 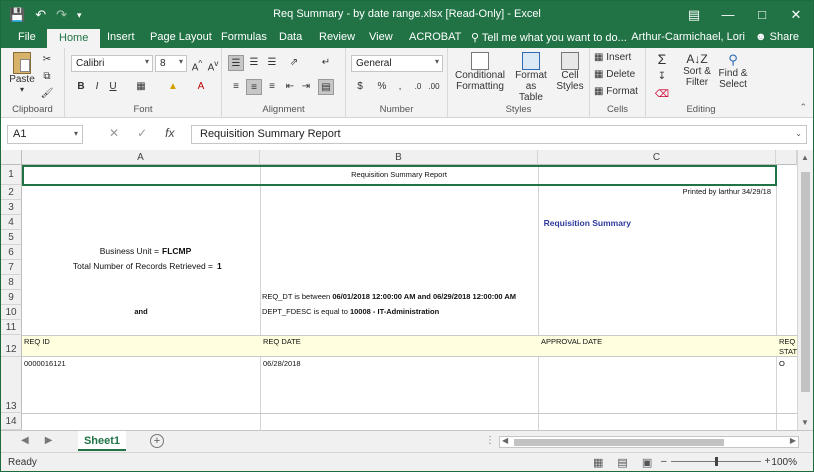 What do you see at coordinates (796, 15) in the screenshot?
I see `close-button: ✕` at bounding box center [796, 15].